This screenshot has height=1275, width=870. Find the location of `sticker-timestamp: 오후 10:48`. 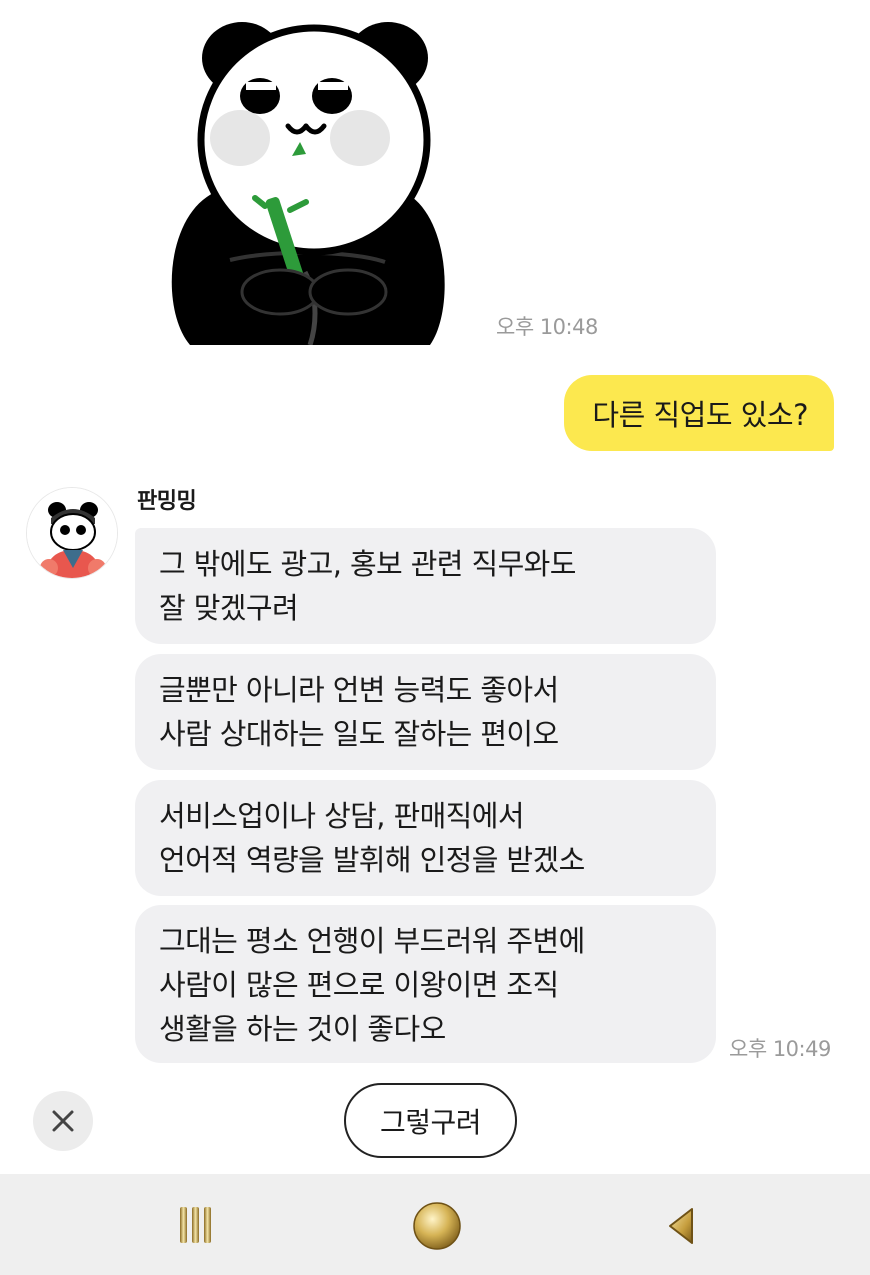

sticker-timestamp: 오후 10:48 is located at coordinates (547, 327).